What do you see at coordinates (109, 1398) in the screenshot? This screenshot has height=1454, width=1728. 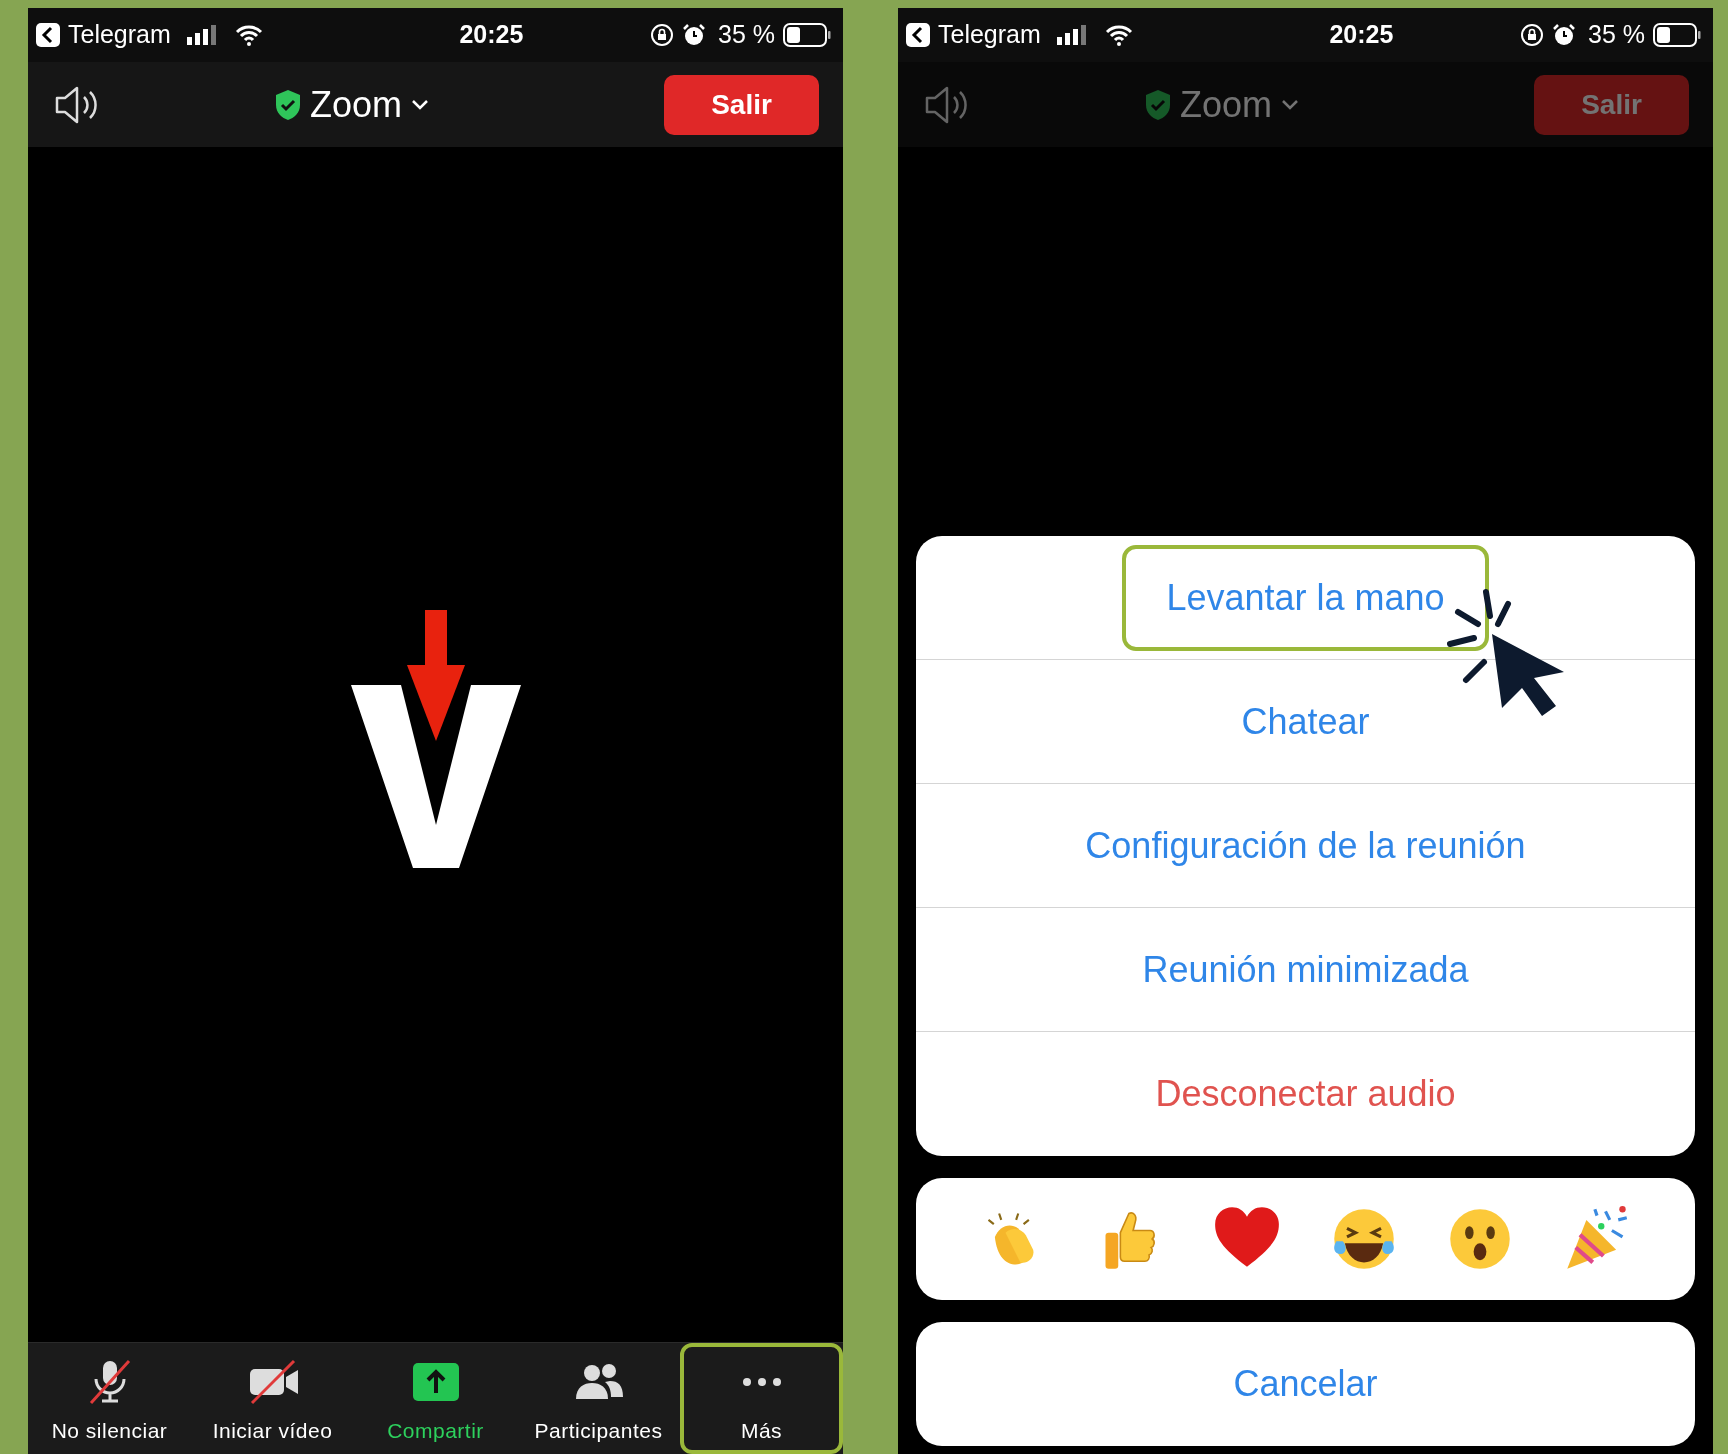 I see `toolbar-button: No silenciar` at bounding box center [109, 1398].